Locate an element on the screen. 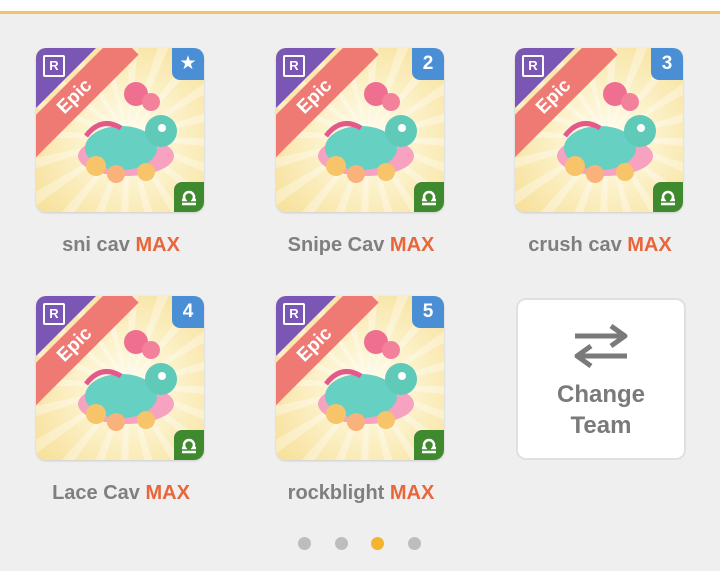  dragon-card: Epic R 5 is located at coordinates (360, 378).